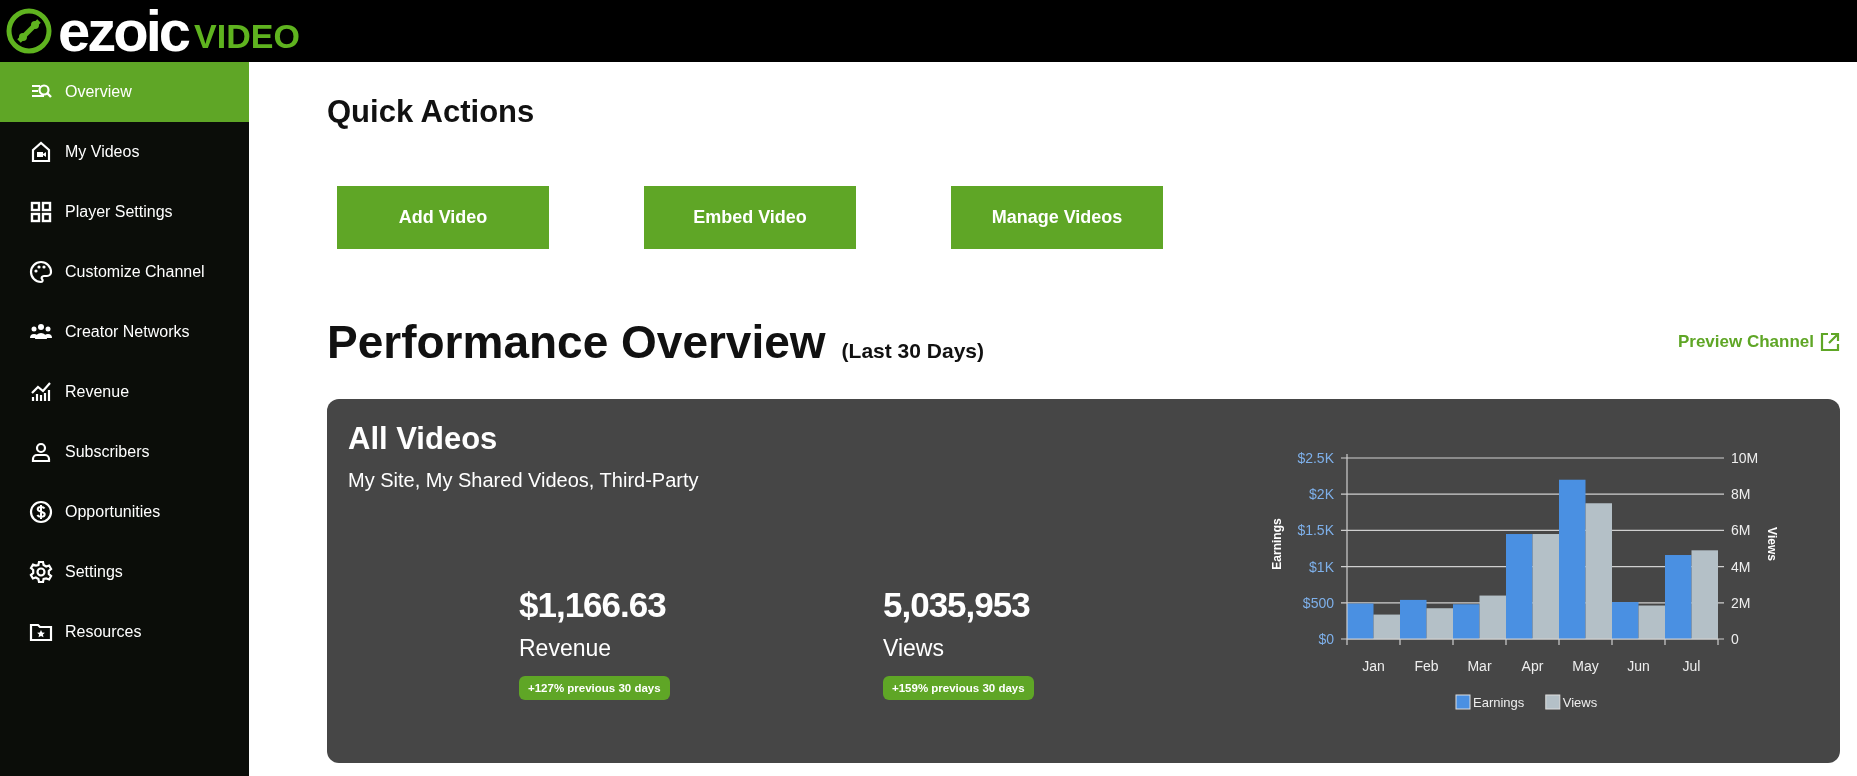  Describe the element at coordinates (1745, 458) in the screenshot. I see `axis-tick-label: 10M` at that location.